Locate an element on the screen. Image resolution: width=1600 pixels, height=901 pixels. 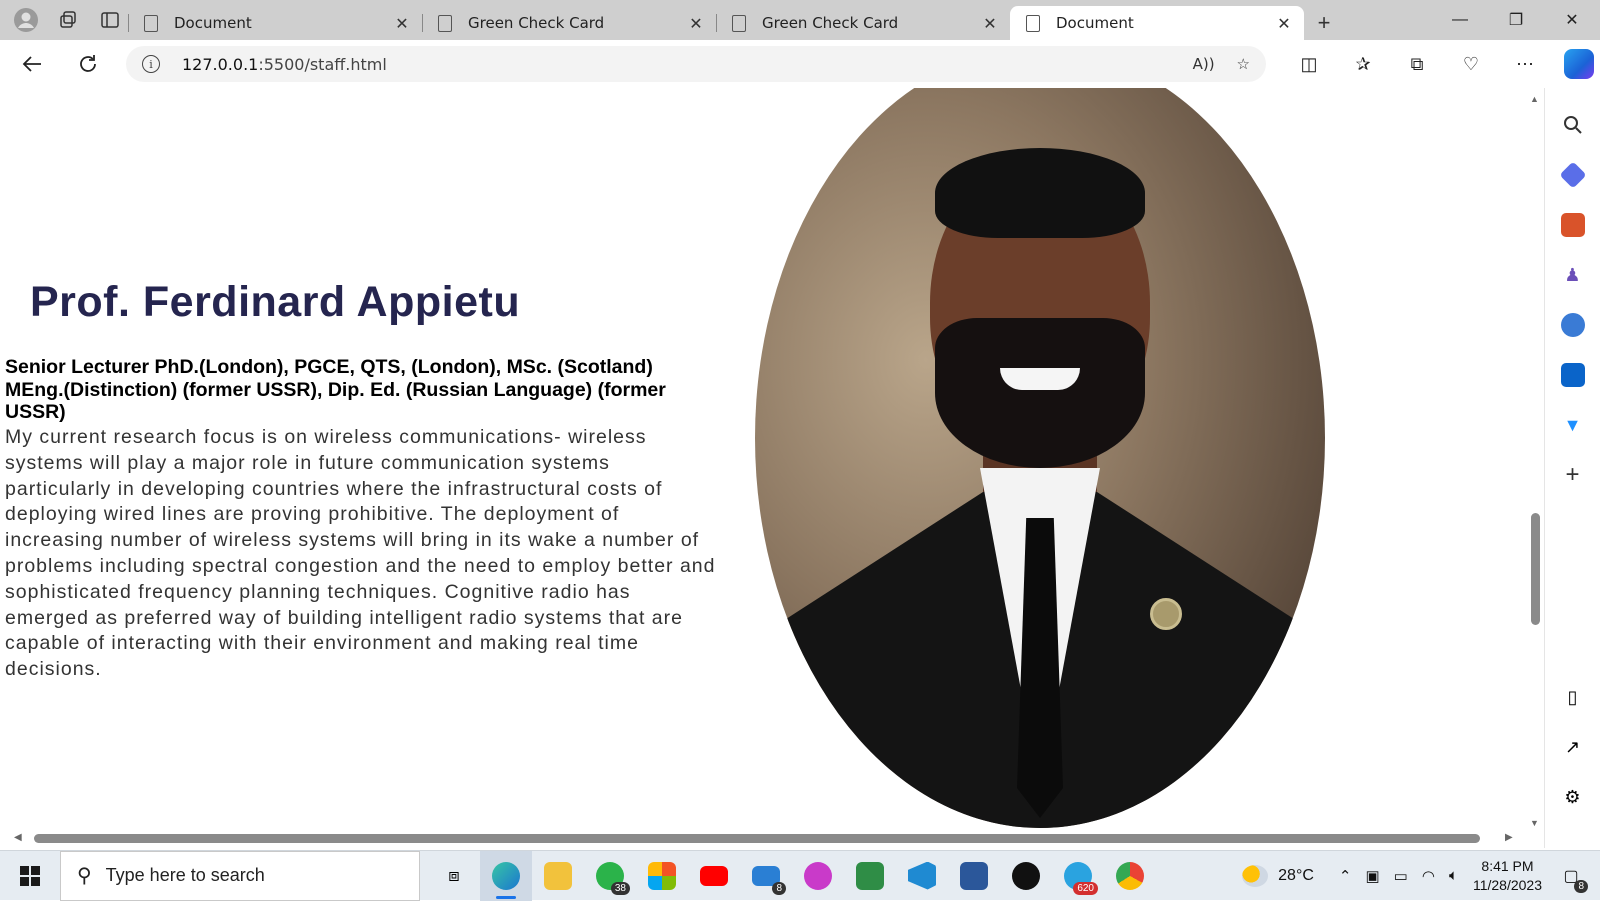
github-app is located at coordinates (1026, 876).